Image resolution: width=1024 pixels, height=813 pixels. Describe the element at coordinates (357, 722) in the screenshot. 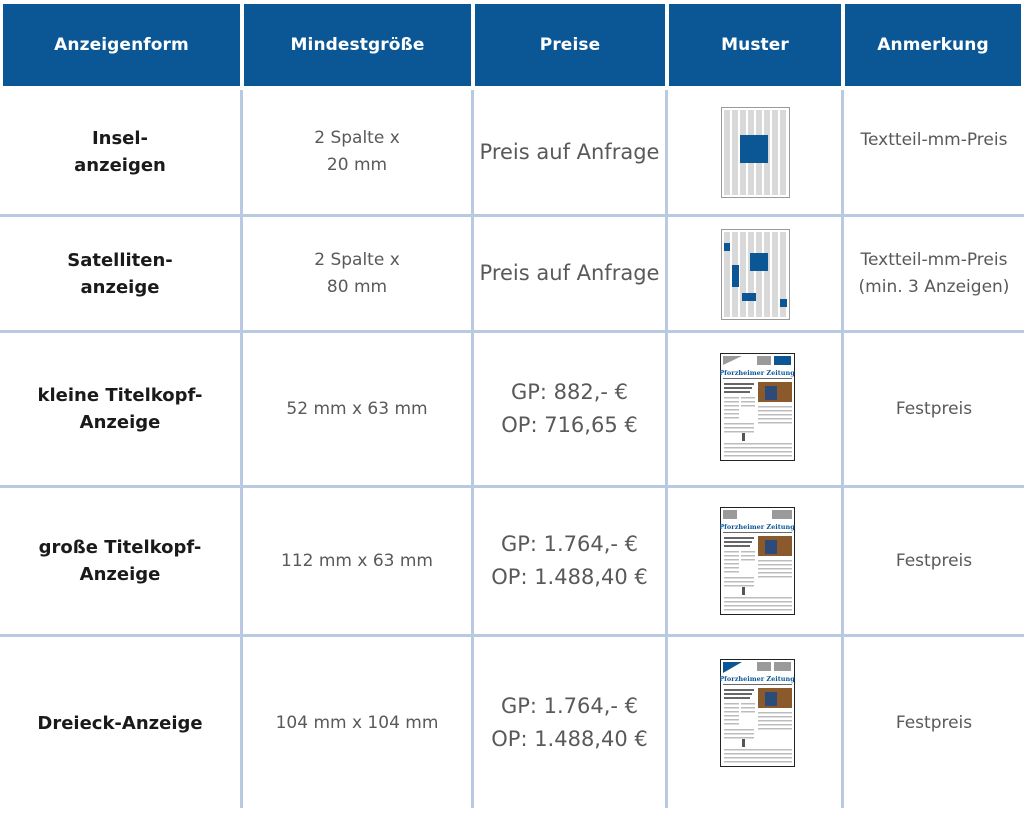

I see `row5-size: 104 mm x 104 mm` at that location.